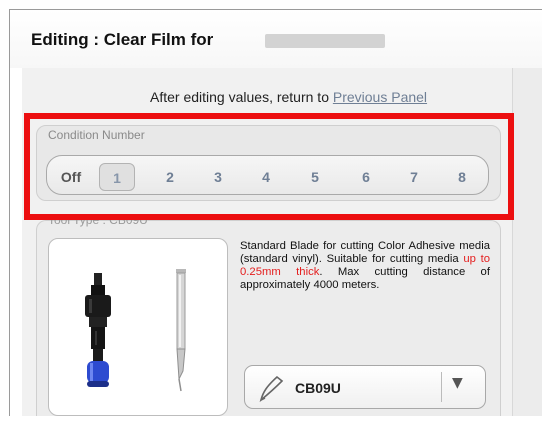  Describe the element at coordinates (441, 387) in the screenshot. I see `dropdown-divider` at that location.